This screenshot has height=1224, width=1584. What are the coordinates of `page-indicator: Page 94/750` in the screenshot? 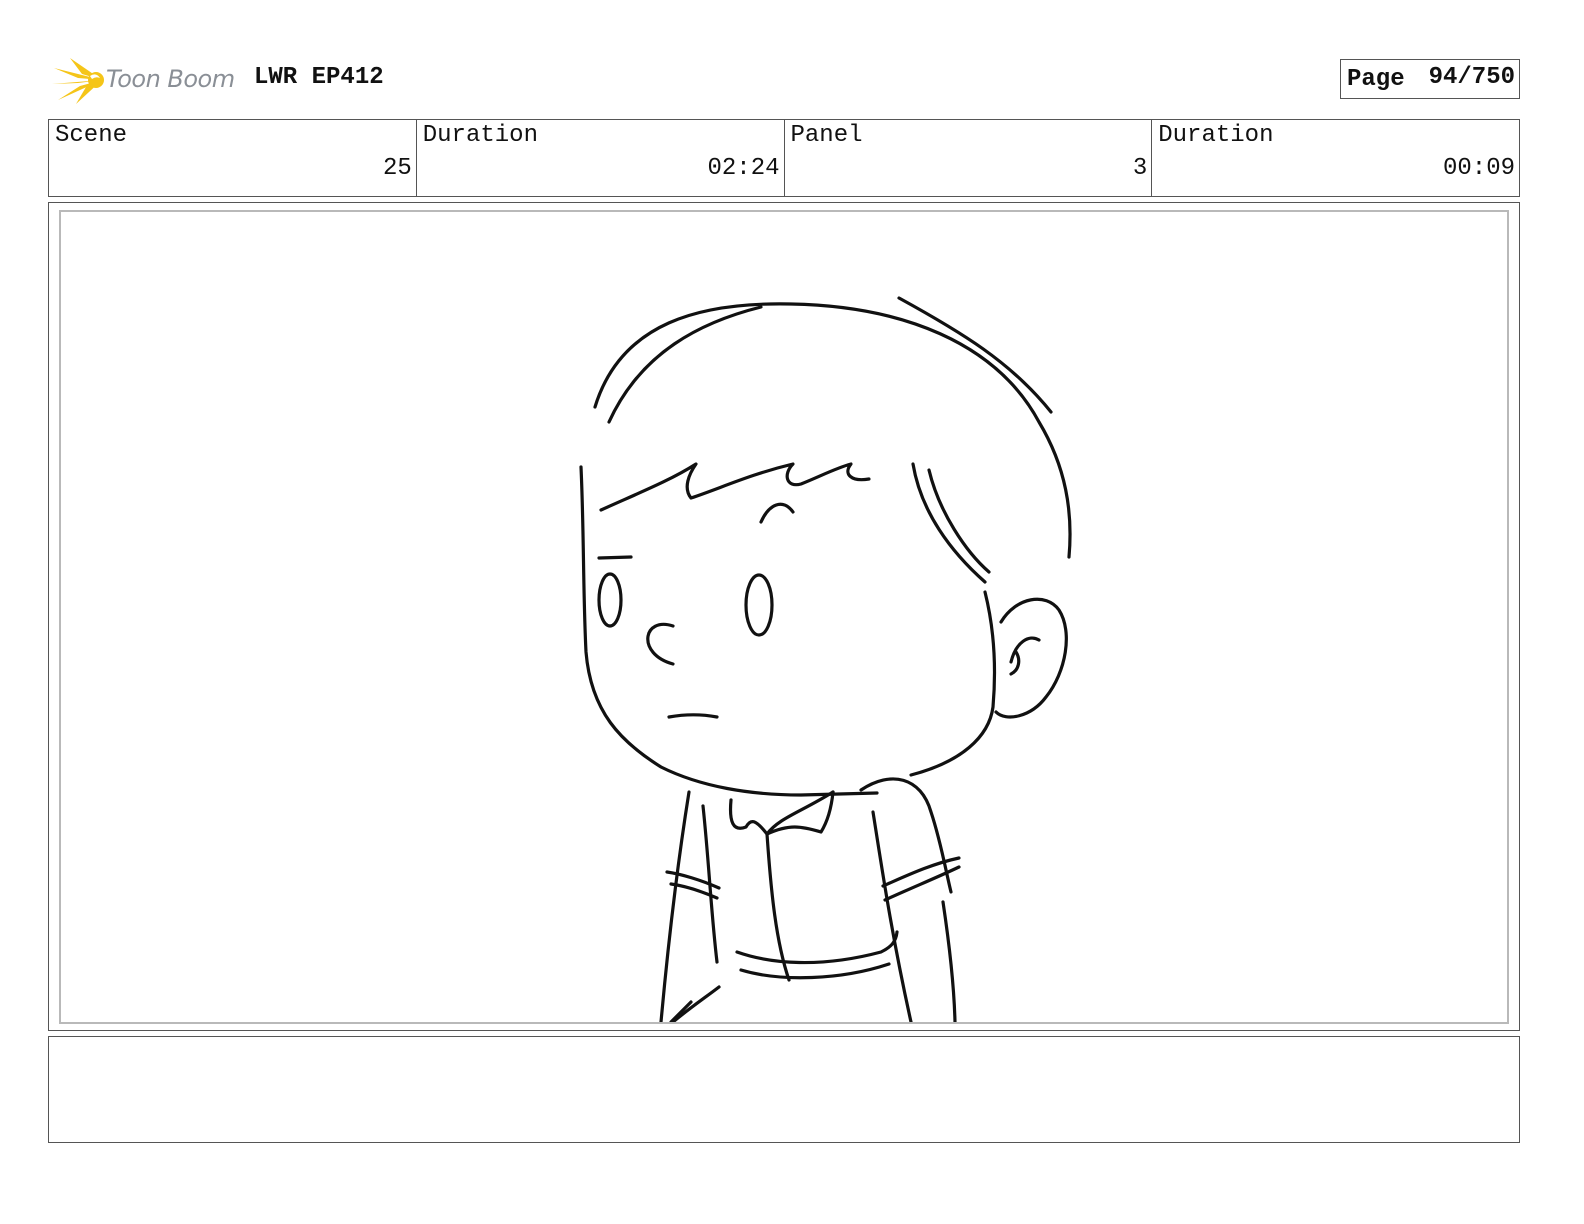 It's located at (1430, 79).